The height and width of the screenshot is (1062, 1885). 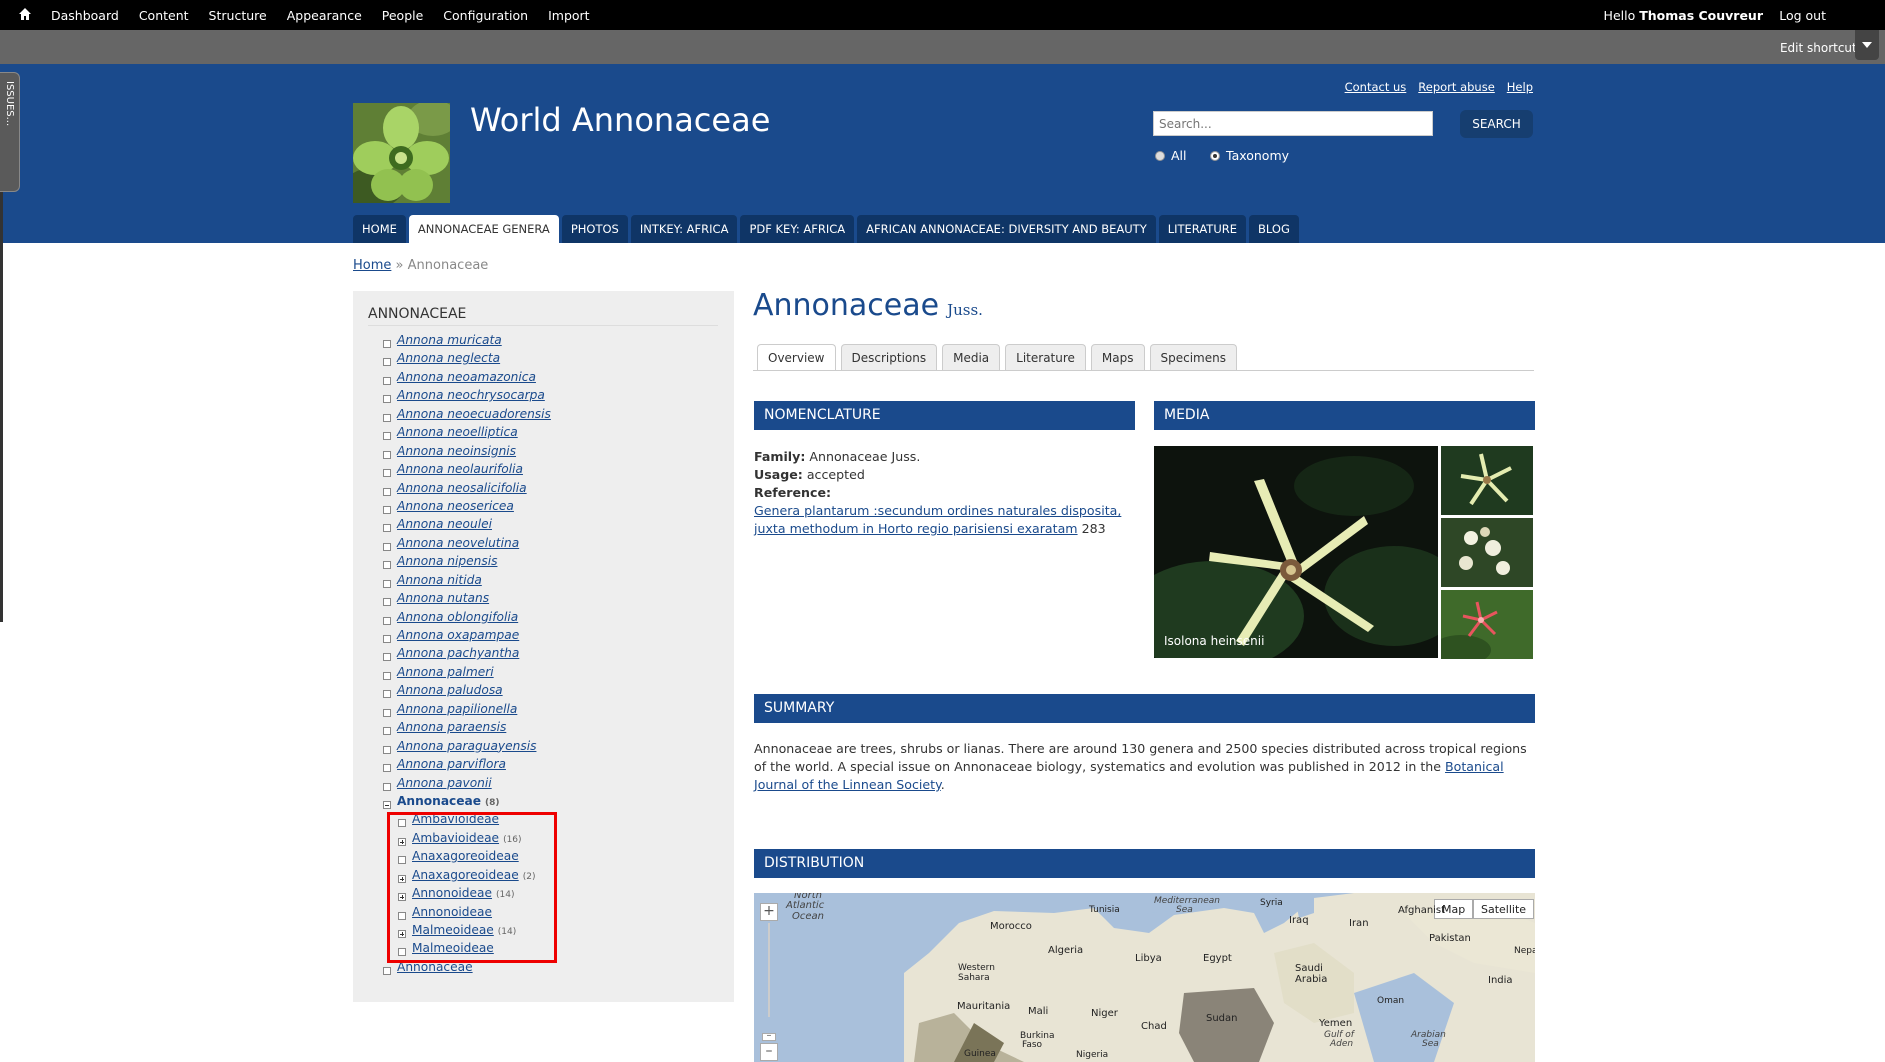 I want to click on site-name: World Annonaceae, so click(x=620, y=120).